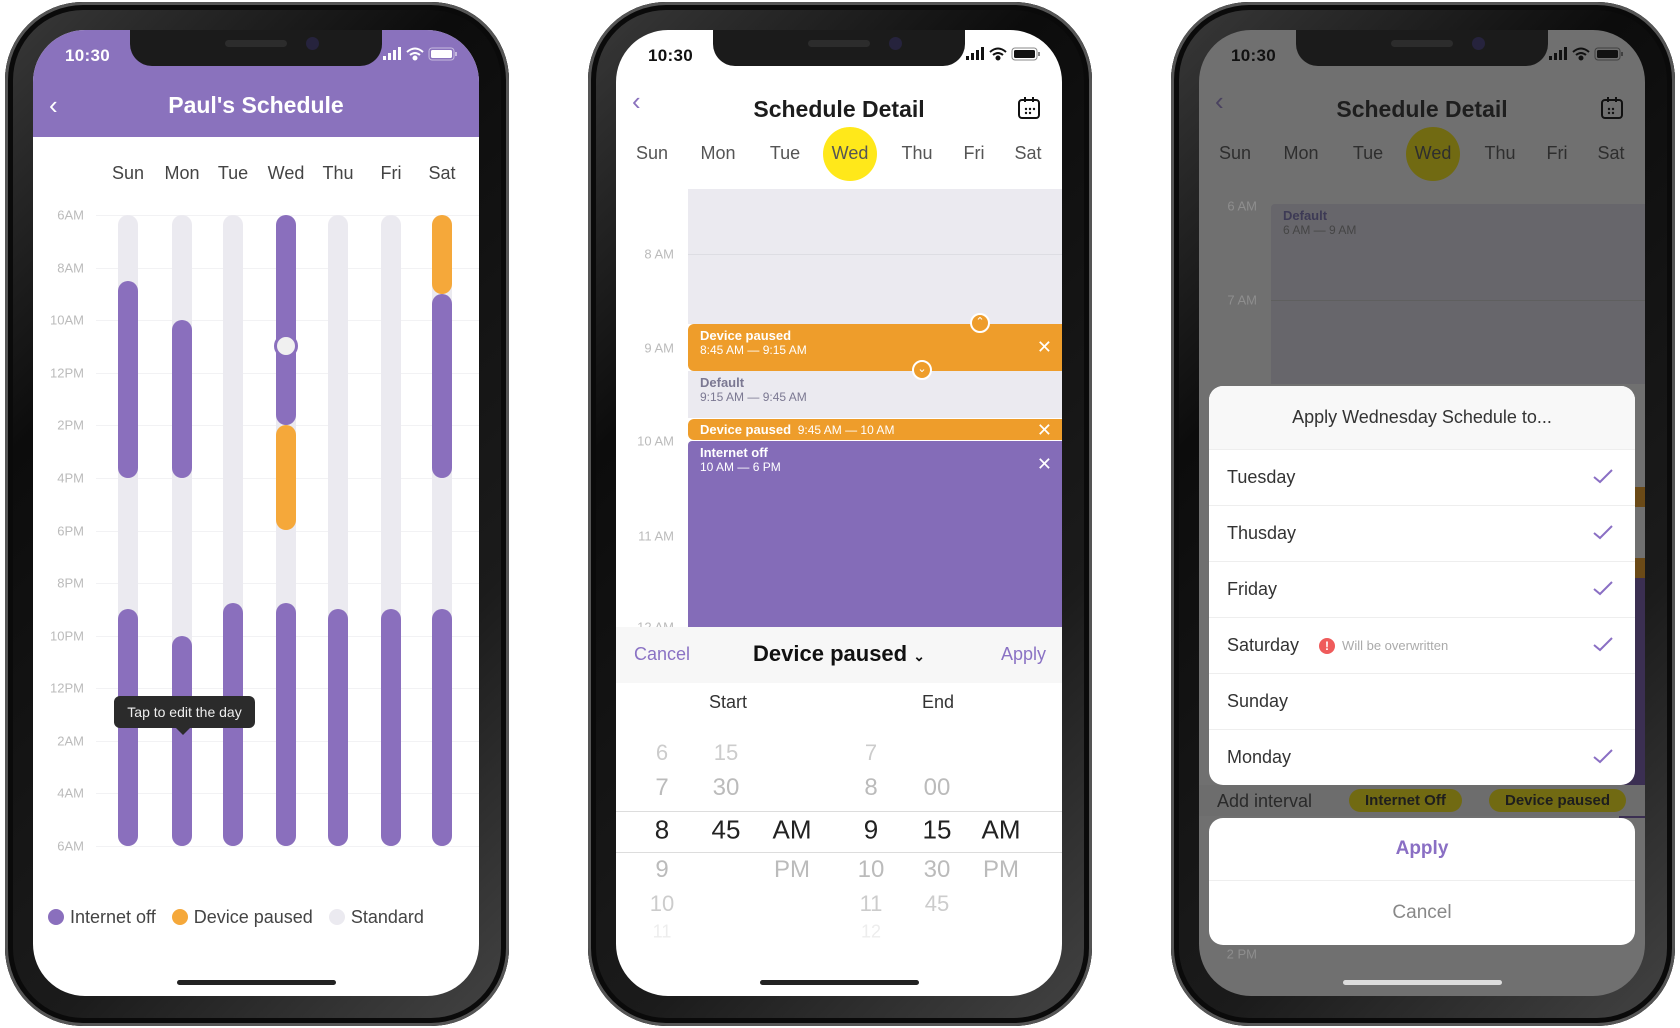 The image size is (1680, 1028). I want to click on day-header: Tue, so click(233, 173).